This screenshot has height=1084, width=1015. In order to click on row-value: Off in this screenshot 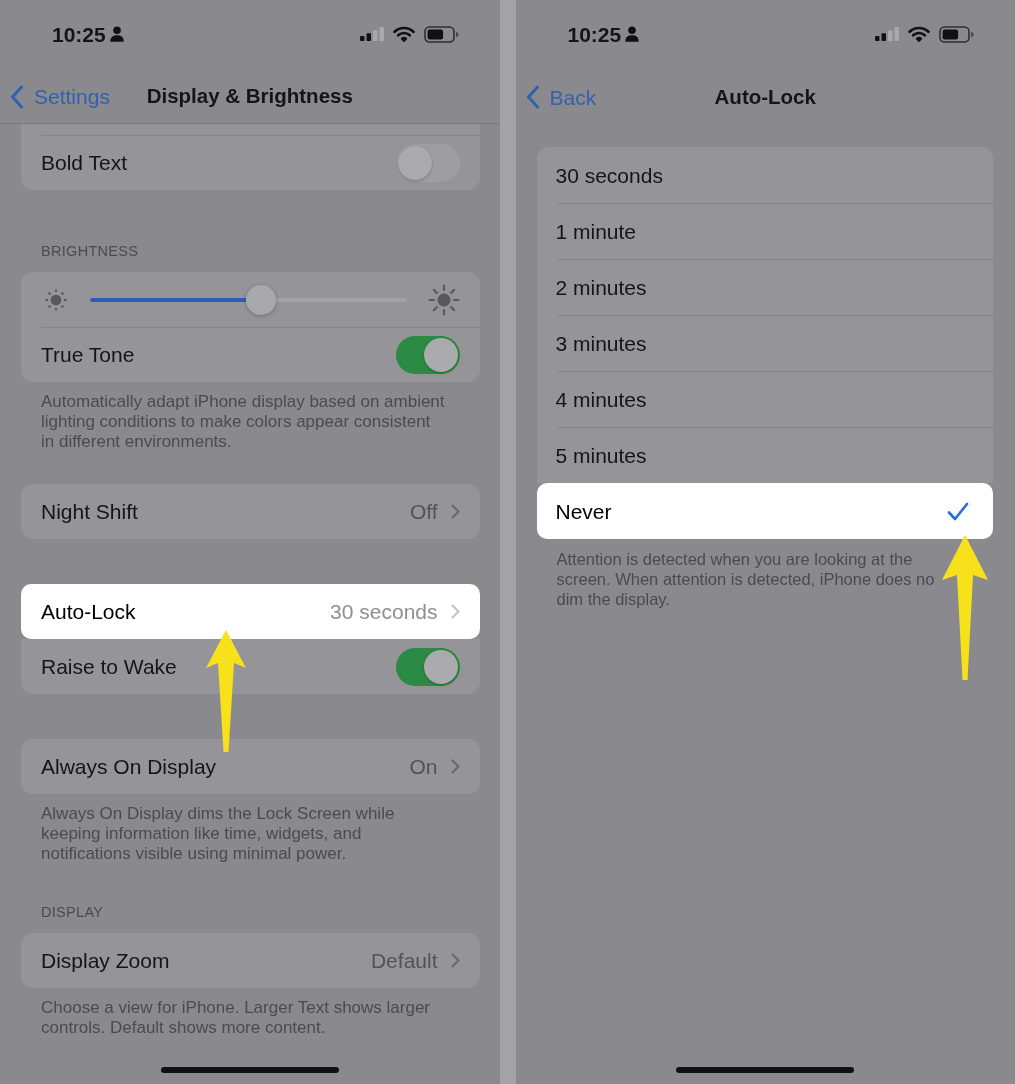, I will do `click(423, 511)`.